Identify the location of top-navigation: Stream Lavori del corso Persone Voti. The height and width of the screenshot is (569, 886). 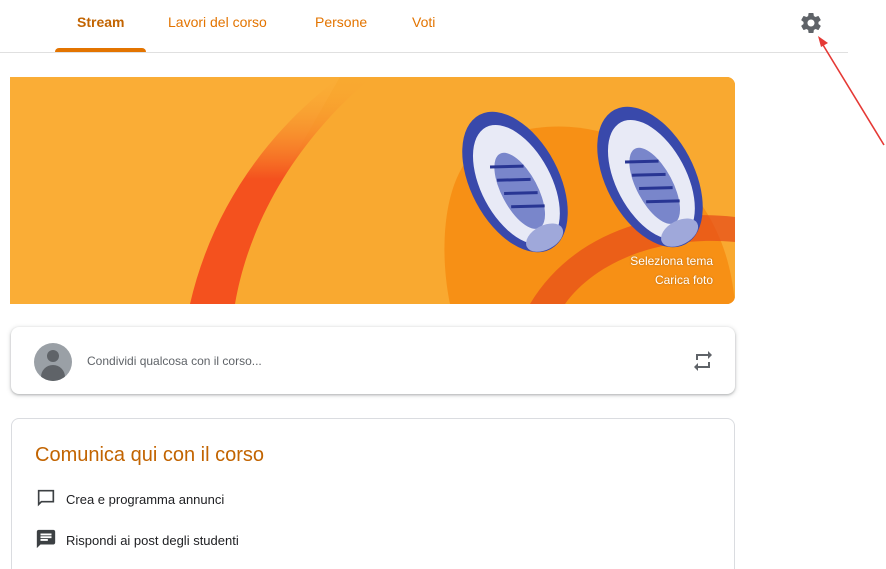
(424, 26).